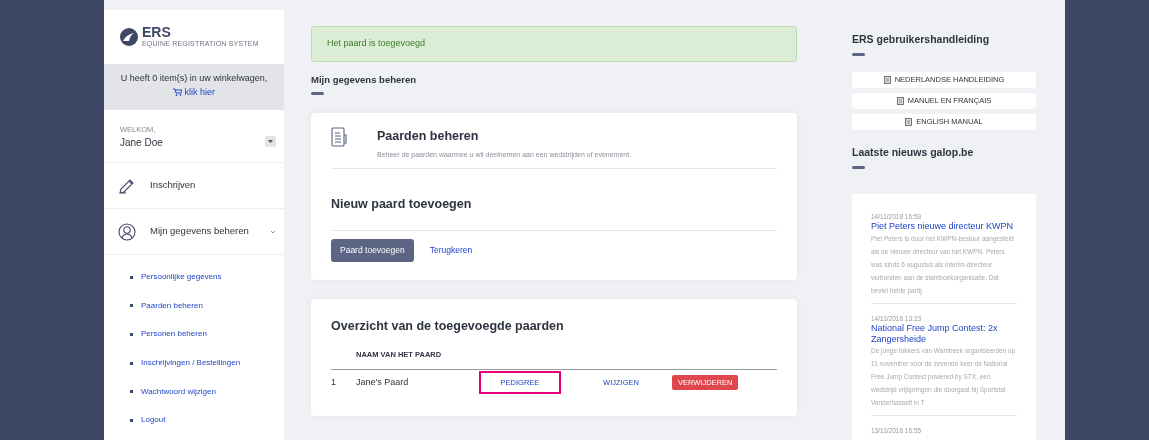 This screenshot has height=440, width=1149. Describe the element at coordinates (339, 136) in the screenshot. I see `document-icon` at that location.